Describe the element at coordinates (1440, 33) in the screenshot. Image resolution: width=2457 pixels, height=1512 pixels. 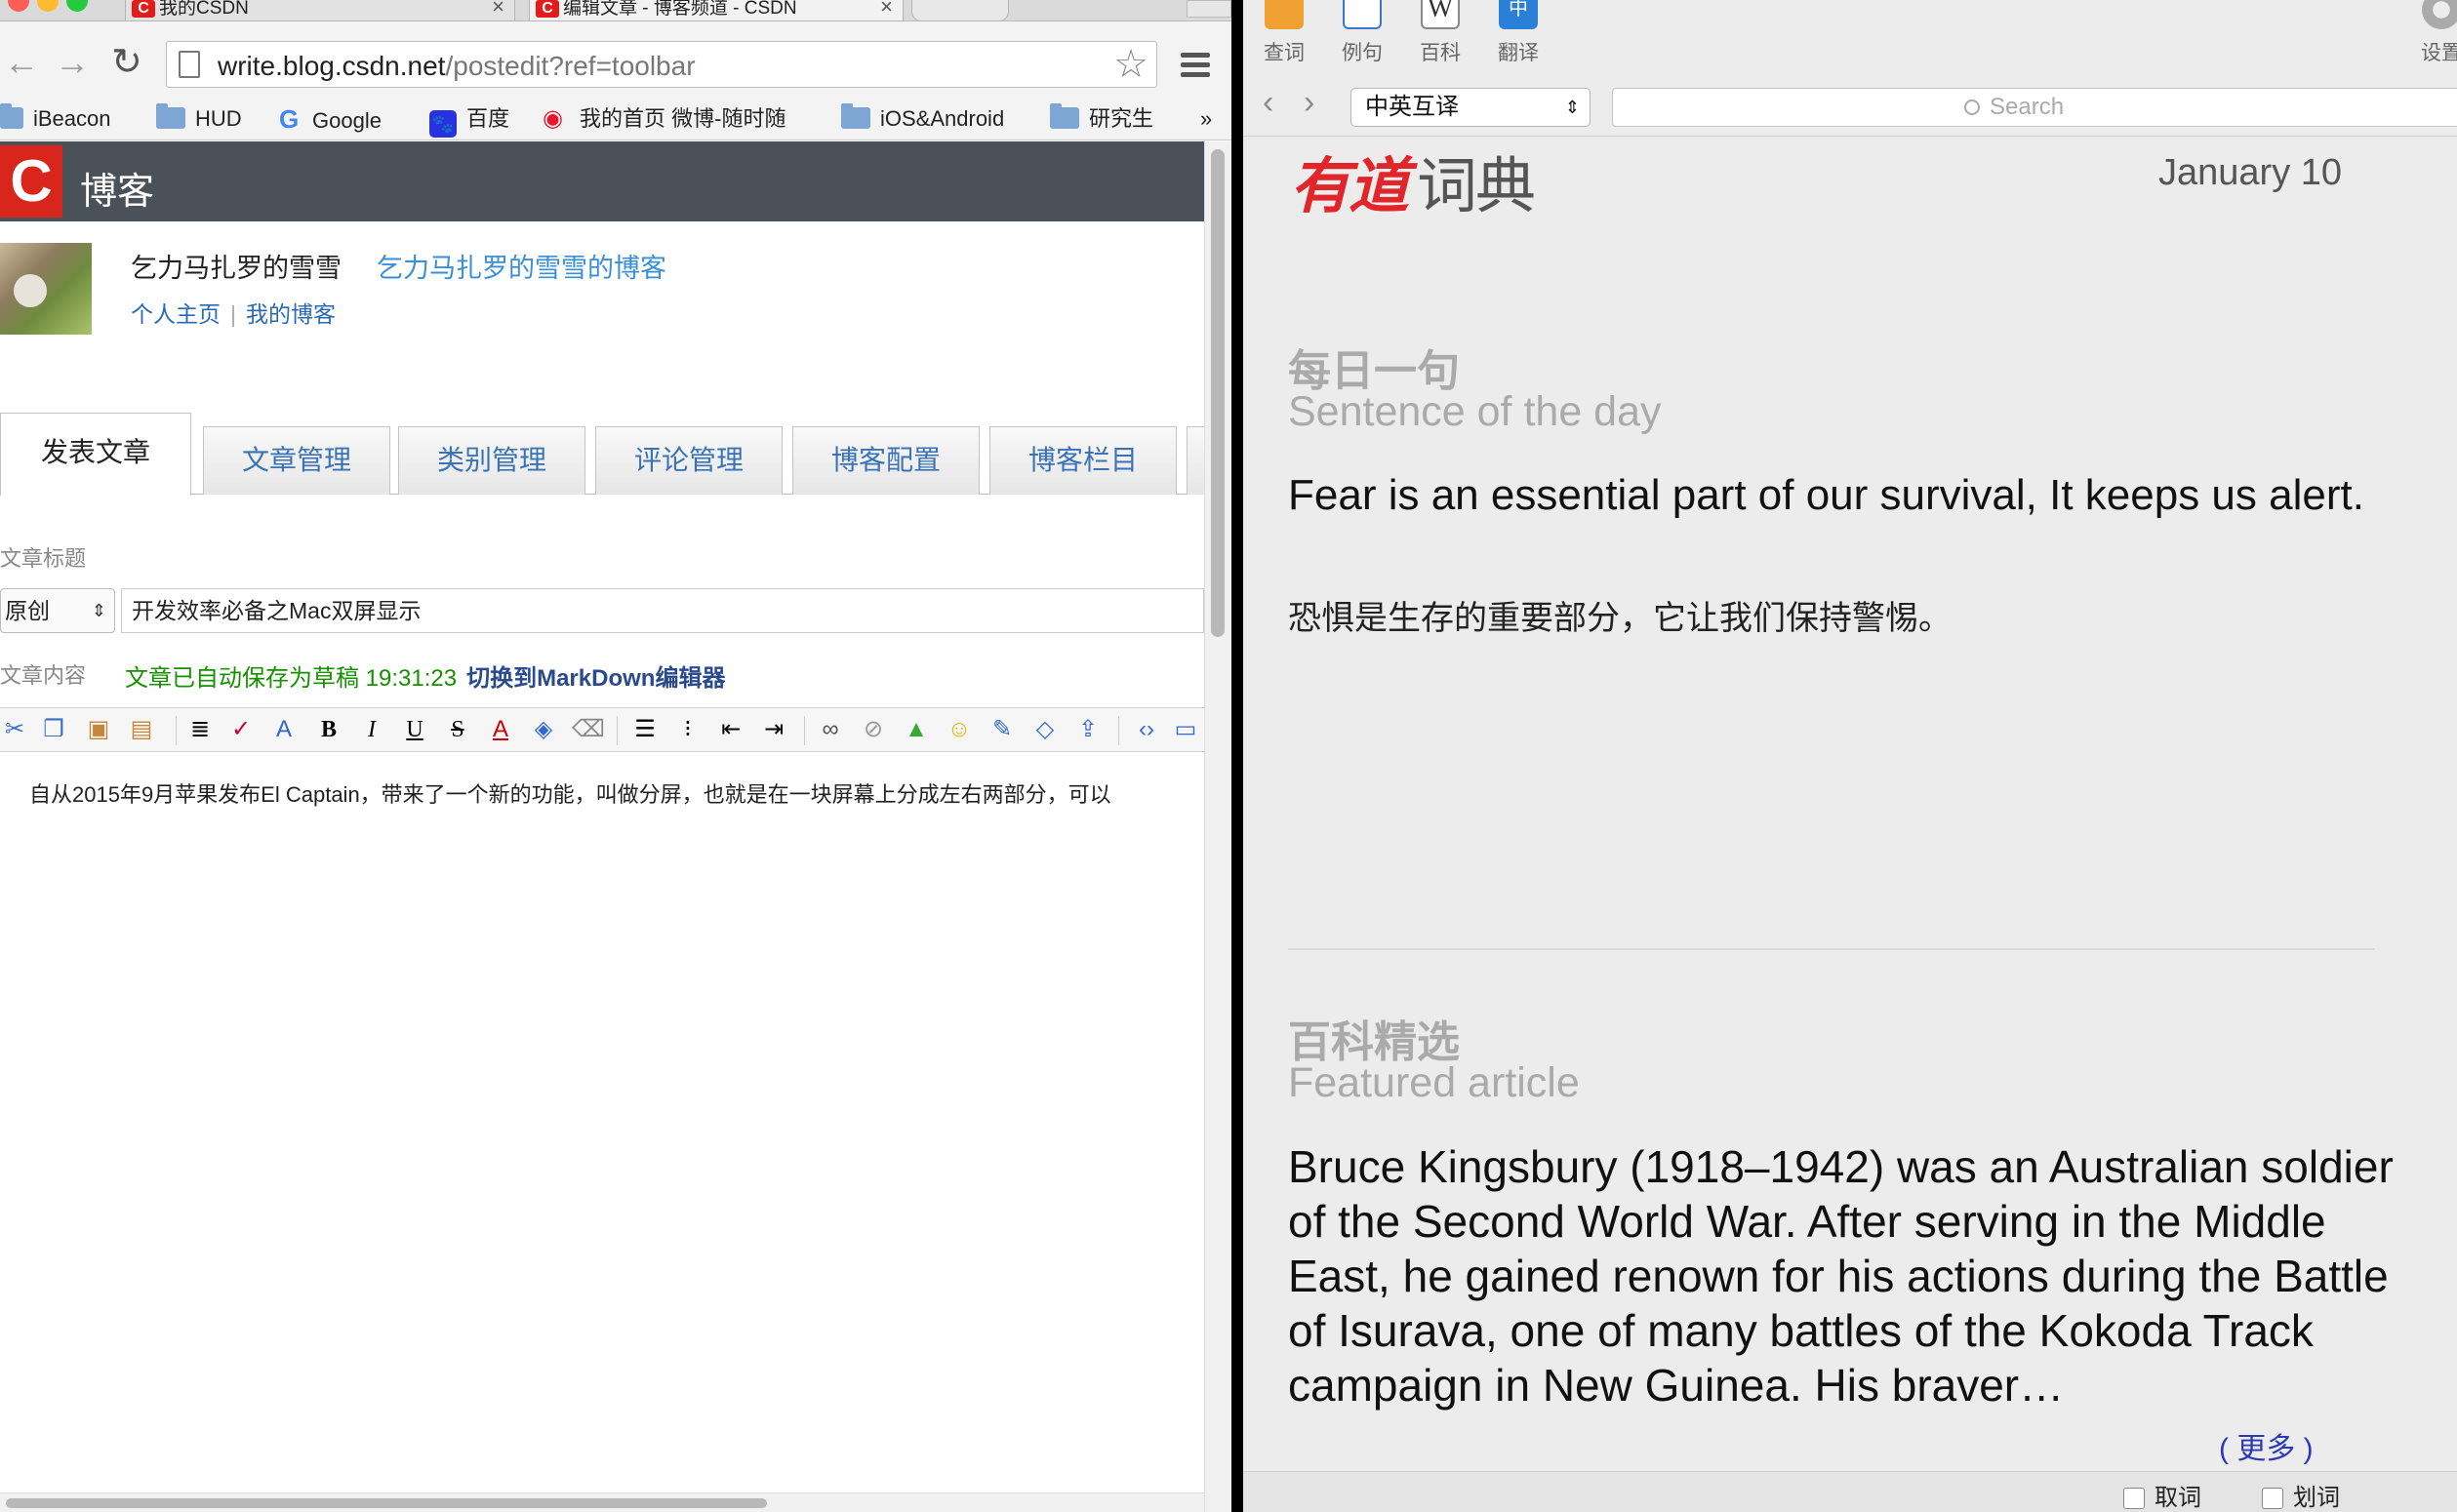
I see `encyclopedia-tool: W 百科` at that location.